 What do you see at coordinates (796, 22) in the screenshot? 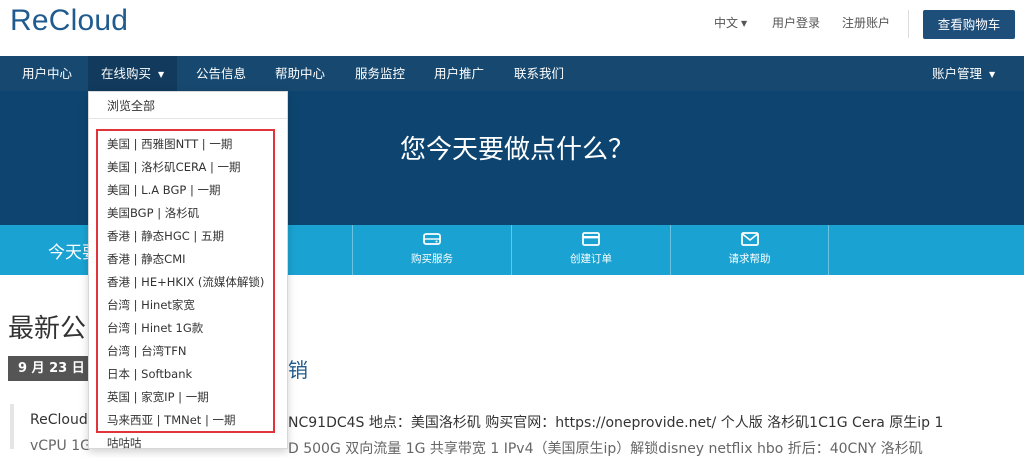
I see `login-link: 用户登录` at bounding box center [796, 22].